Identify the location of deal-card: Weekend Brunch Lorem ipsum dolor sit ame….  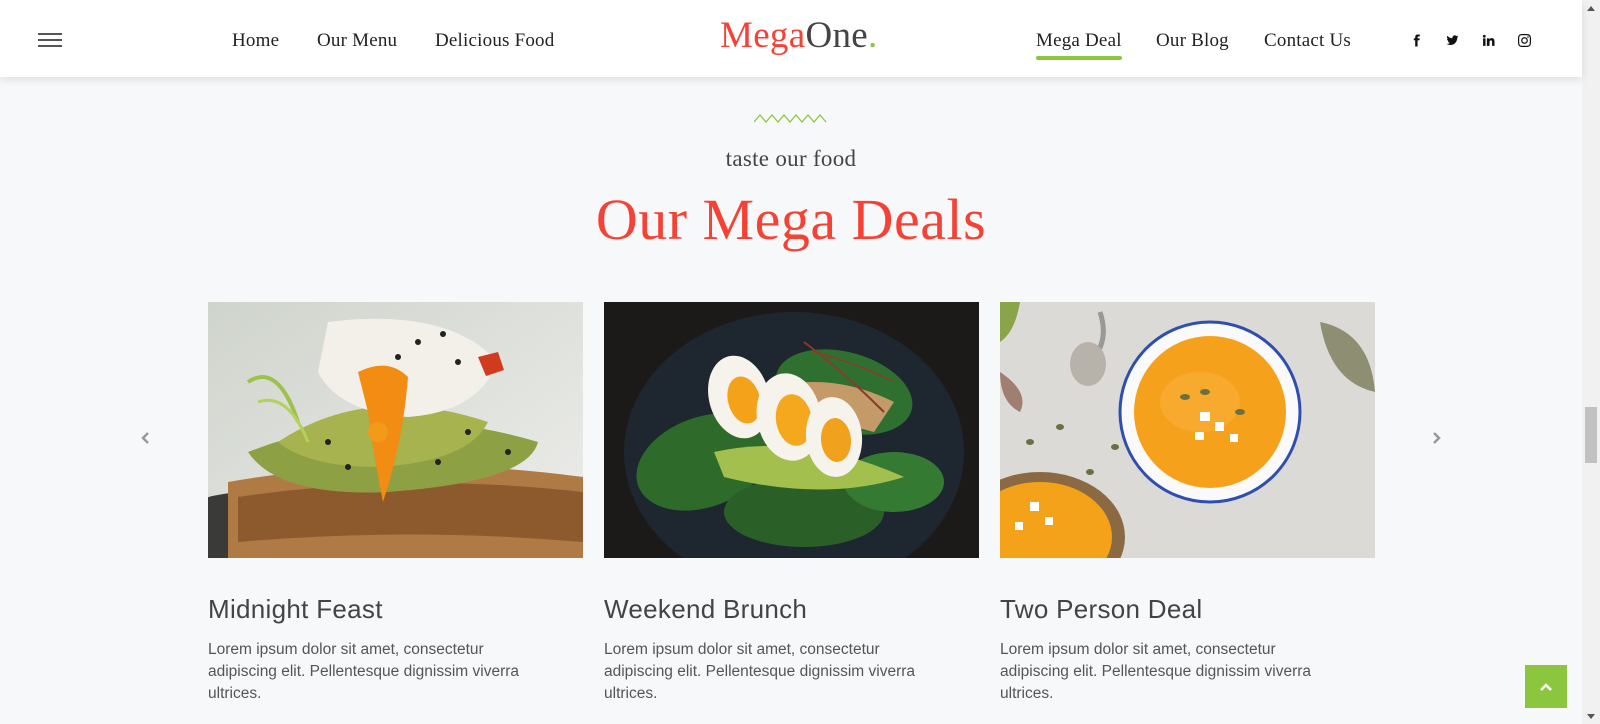
(791, 503).